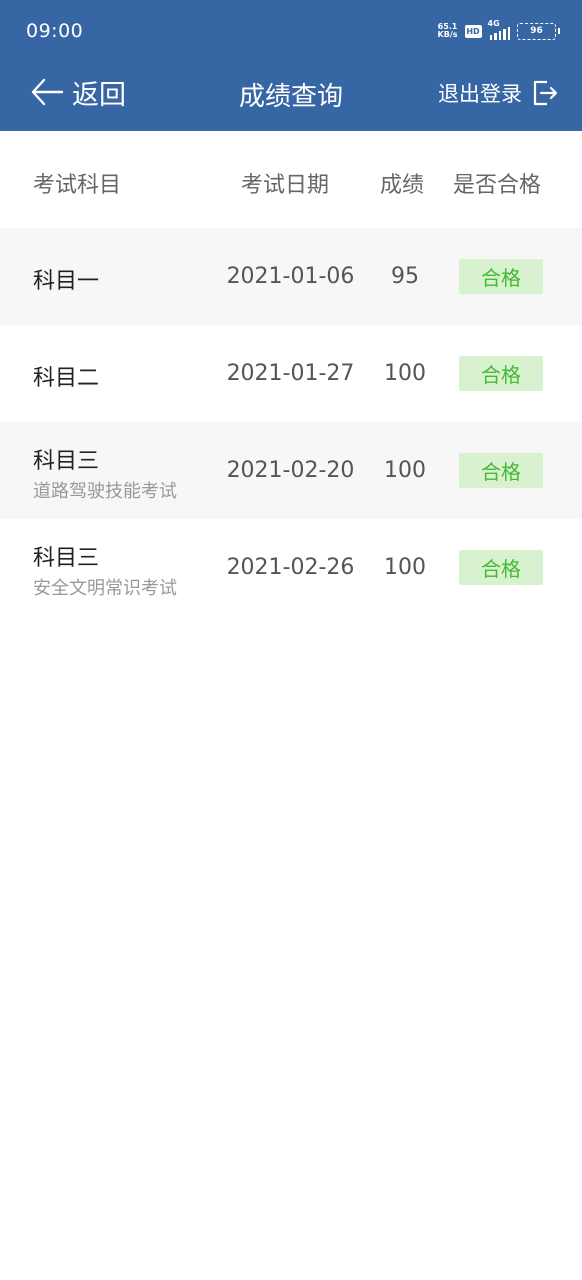 The width and height of the screenshot is (582, 1280). I want to click on hd-icon: HD, so click(473, 31).